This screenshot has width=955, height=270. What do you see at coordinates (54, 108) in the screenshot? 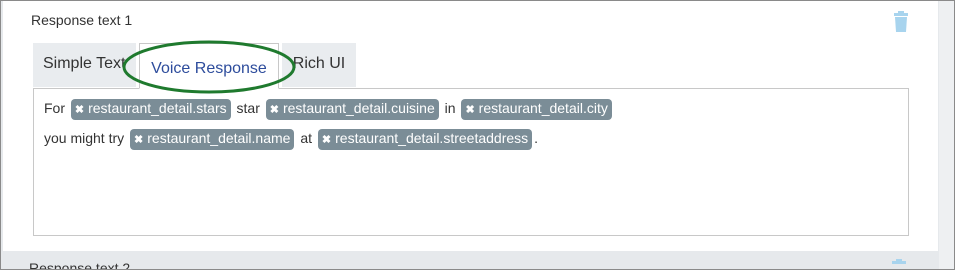
I see `editor-text: For` at bounding box center [54, 108].